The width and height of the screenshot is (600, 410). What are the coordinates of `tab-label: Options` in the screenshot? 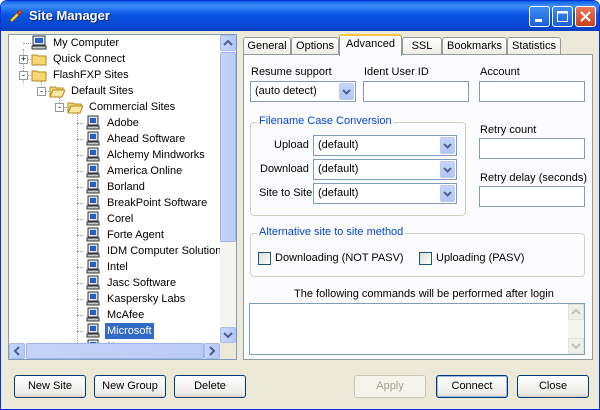 It's located at (315, 46).